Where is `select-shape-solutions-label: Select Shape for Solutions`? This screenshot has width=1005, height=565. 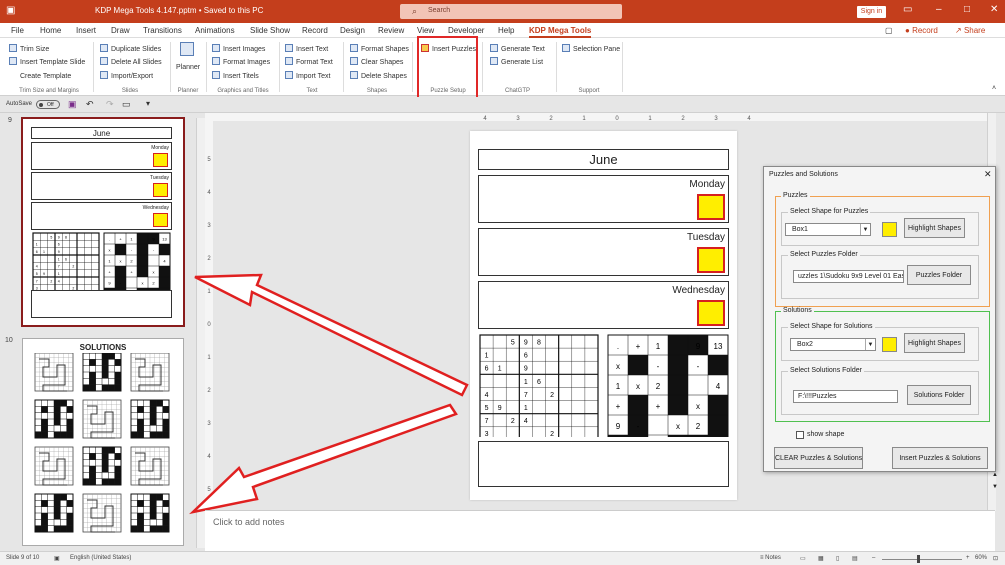
select-shape-solutions-label: Select Shape for Solutions is located at coordinates (831, 326).